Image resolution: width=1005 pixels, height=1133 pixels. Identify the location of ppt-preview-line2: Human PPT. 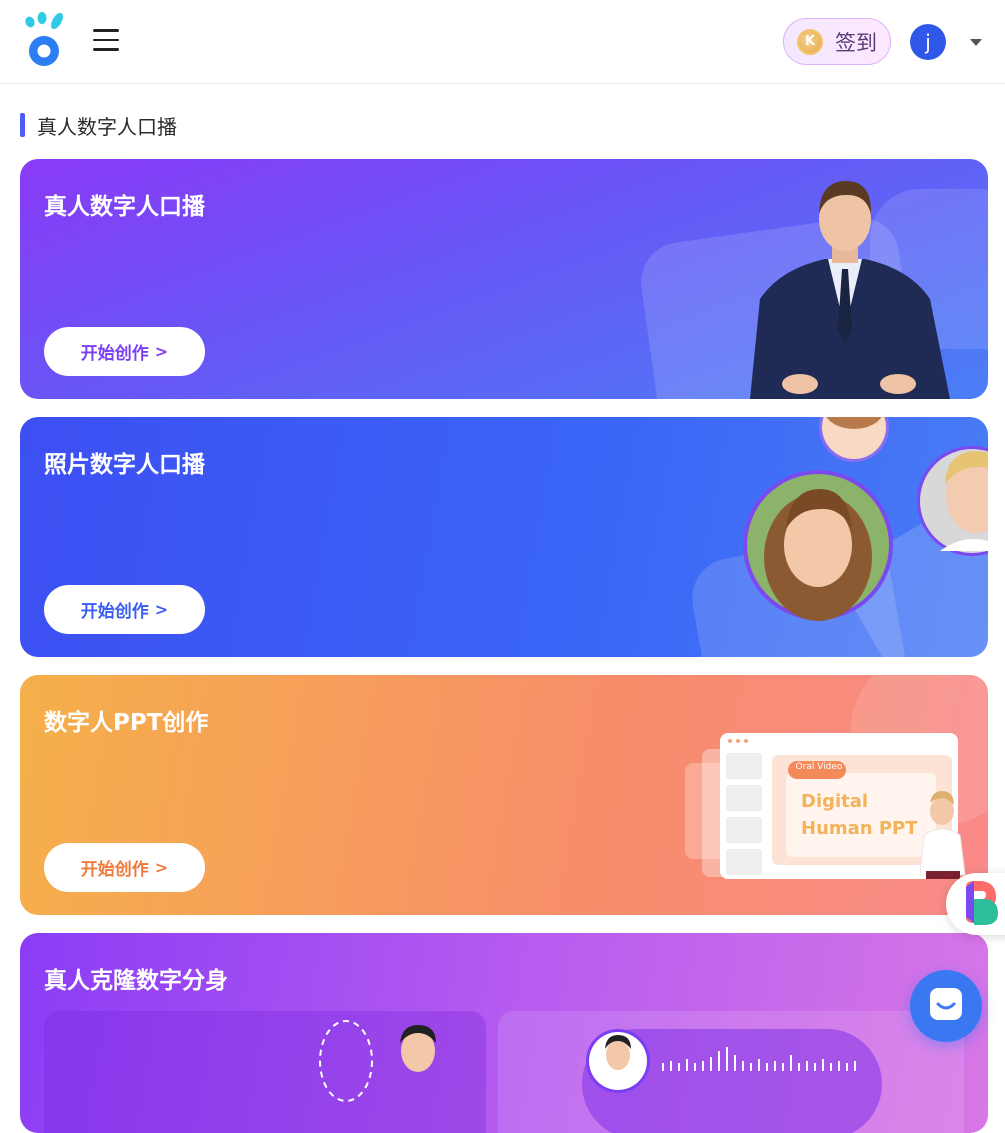
(859, 828).